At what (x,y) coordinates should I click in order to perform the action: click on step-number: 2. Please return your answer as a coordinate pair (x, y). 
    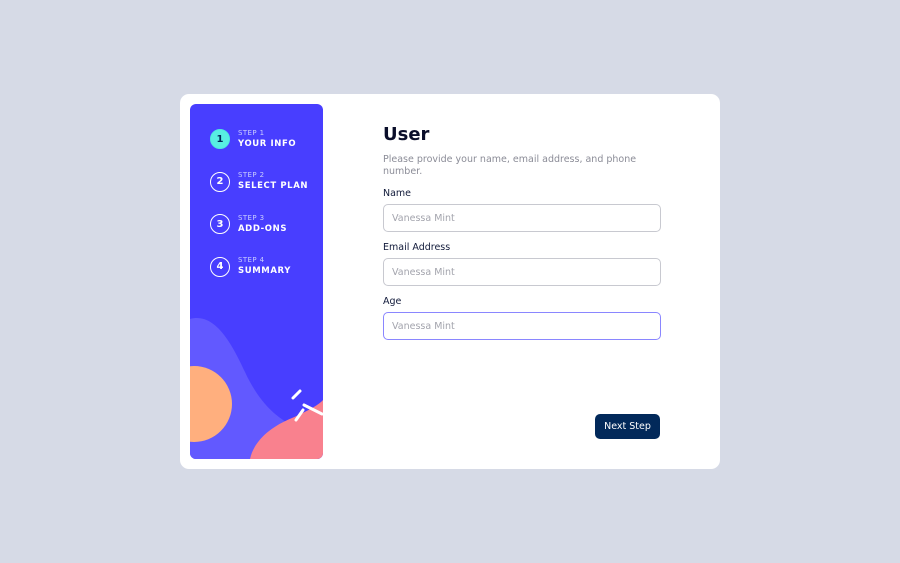
    Looking at the image, I should click on (220, 181).